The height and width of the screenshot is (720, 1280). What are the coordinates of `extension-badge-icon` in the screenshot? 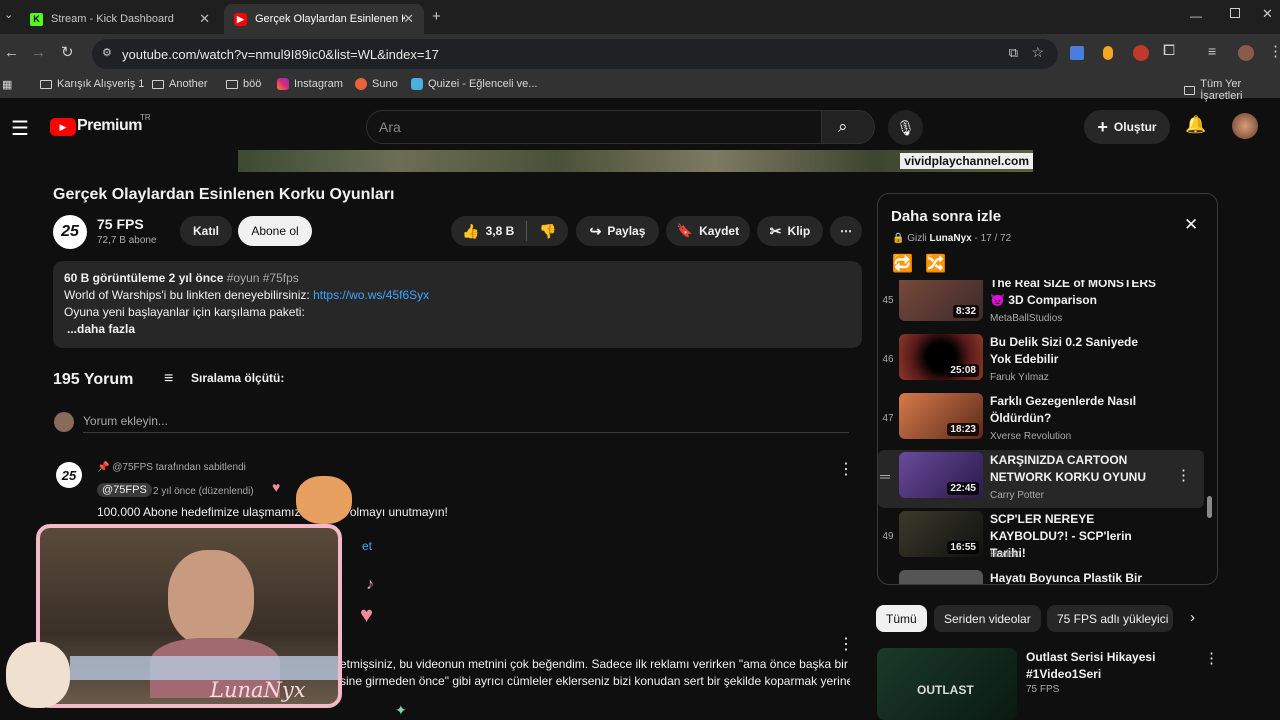 It's located at (1141, 53).